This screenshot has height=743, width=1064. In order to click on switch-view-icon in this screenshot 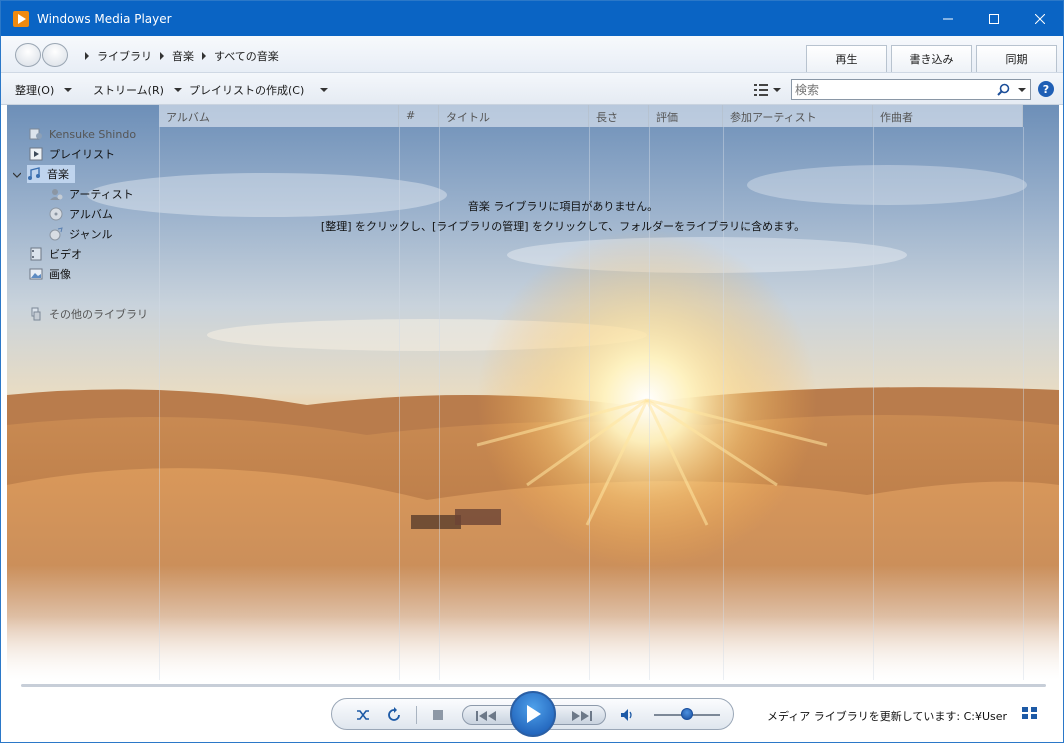, I will do `click(1029, 713)`.